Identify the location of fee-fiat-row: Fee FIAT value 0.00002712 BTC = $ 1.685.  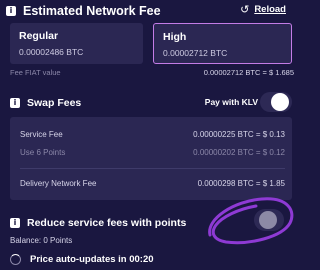
(152, 72).